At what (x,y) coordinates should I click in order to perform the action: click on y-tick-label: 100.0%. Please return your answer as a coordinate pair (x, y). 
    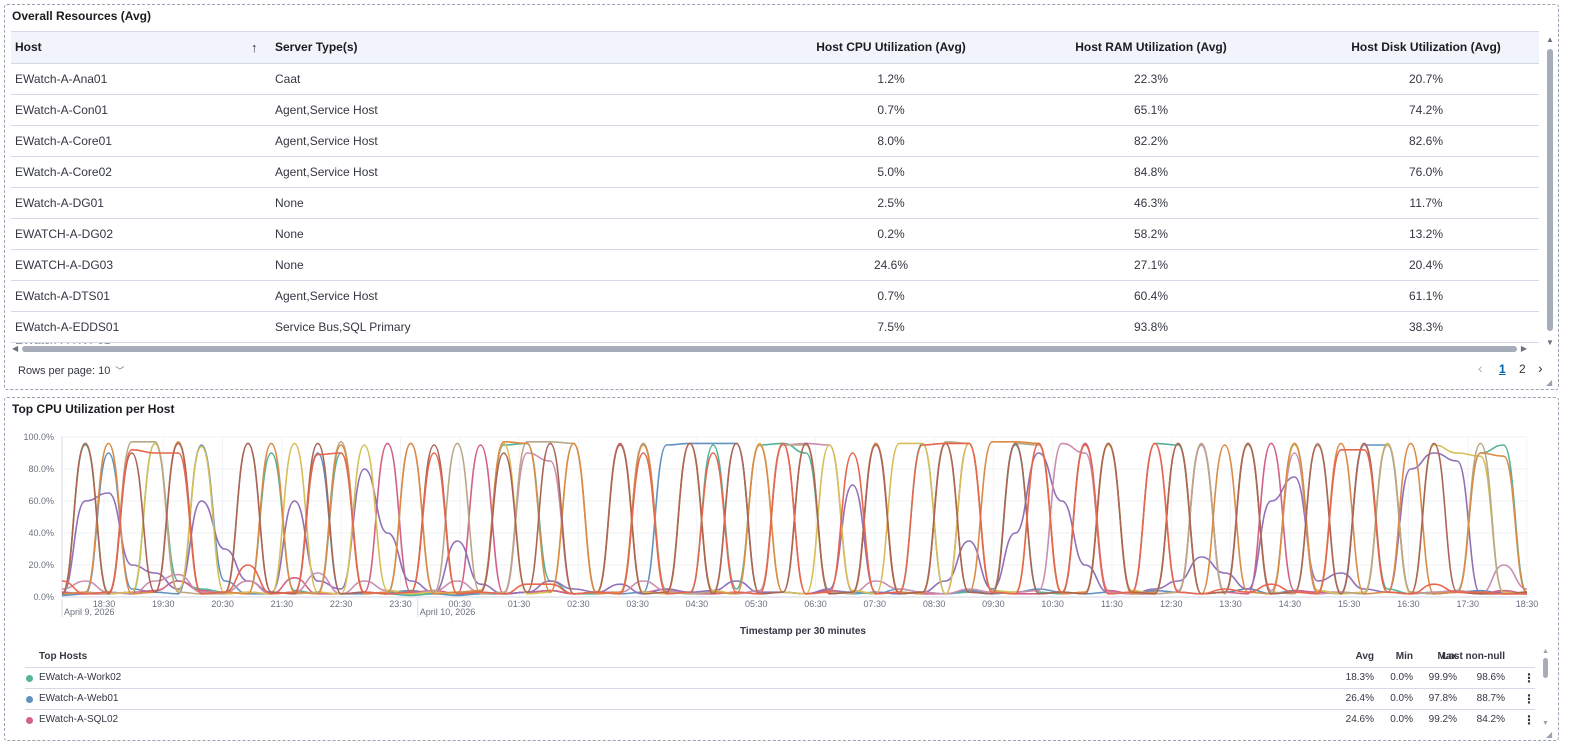
    Looking at the image, I should click on (38, 437).